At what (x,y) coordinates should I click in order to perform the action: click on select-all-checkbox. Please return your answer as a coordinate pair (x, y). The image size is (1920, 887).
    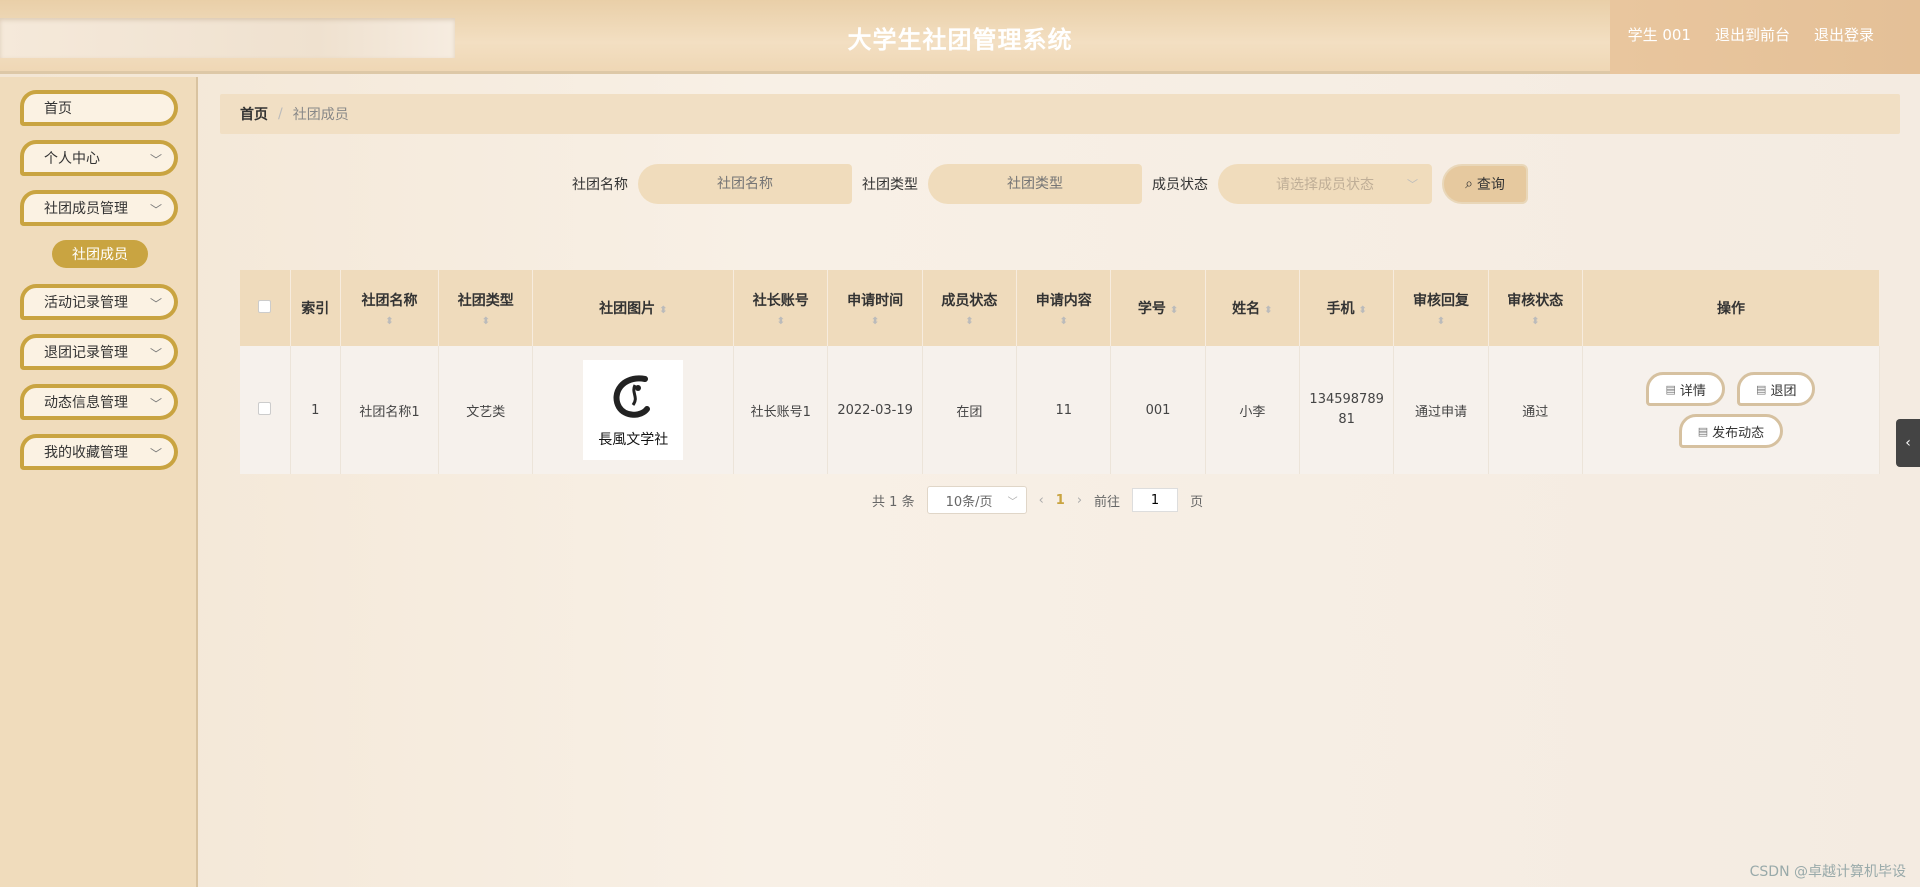
    Looking at the image, I should click on (265, 306).